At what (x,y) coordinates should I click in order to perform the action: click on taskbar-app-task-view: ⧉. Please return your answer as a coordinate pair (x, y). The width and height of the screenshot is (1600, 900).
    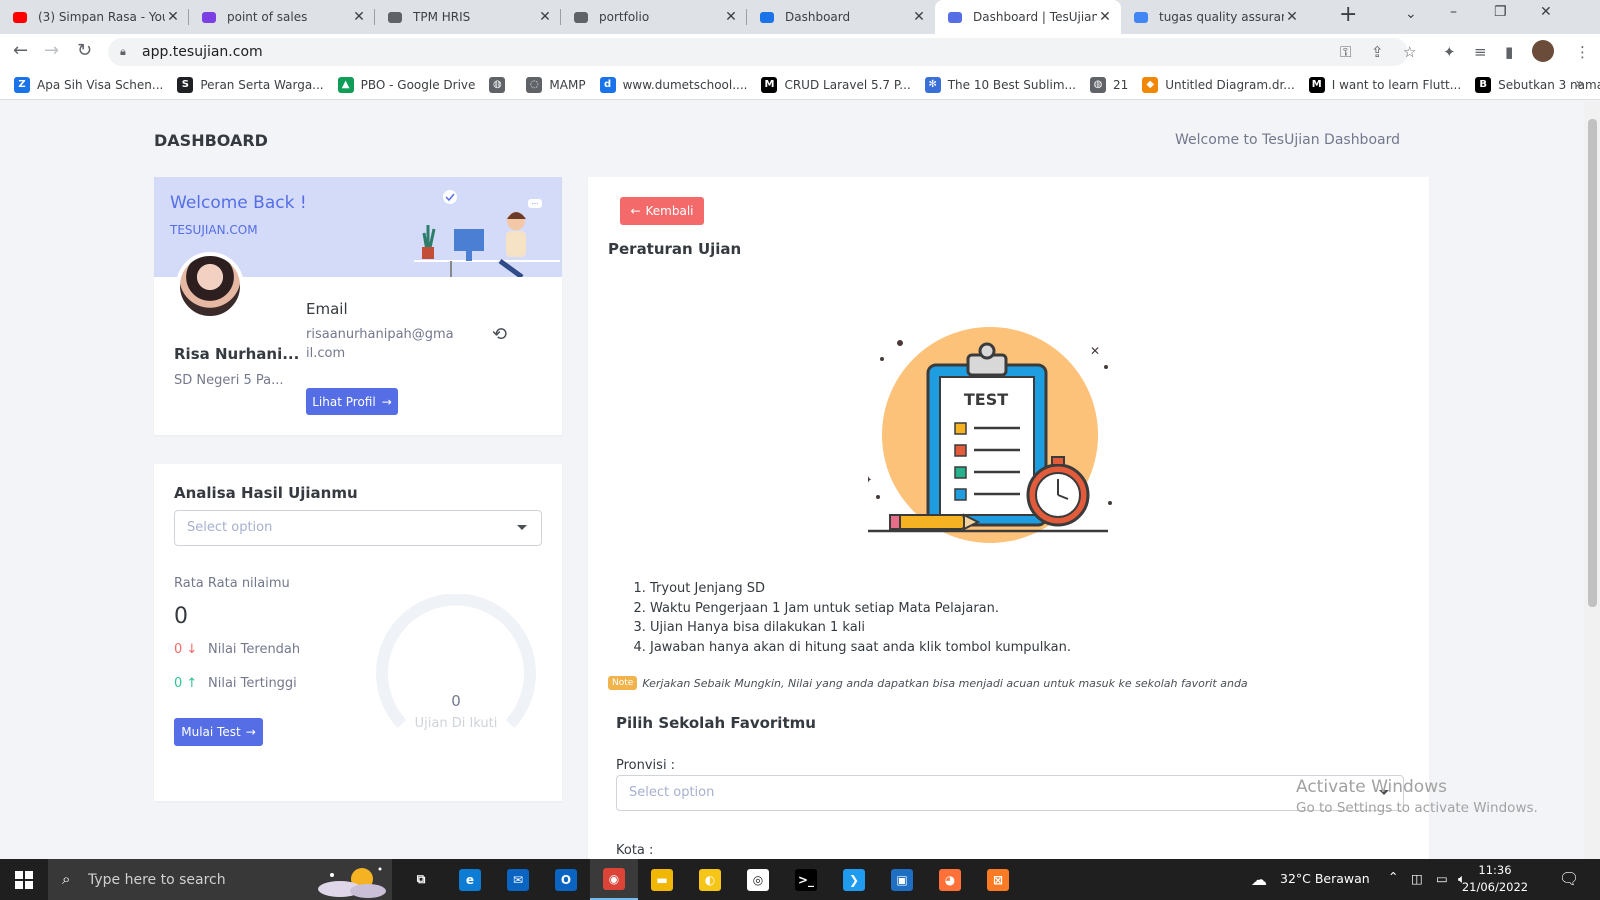
    Looking at the image, I should click on (421, 879).